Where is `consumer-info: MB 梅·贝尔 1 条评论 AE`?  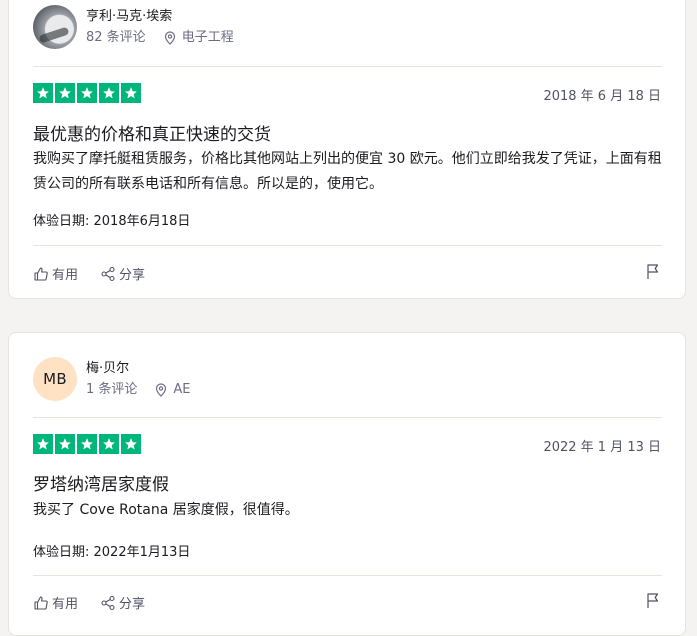 consumer-info: MB 梅·贝尔 1 条评论 AE is located at coordinates (112, 379).